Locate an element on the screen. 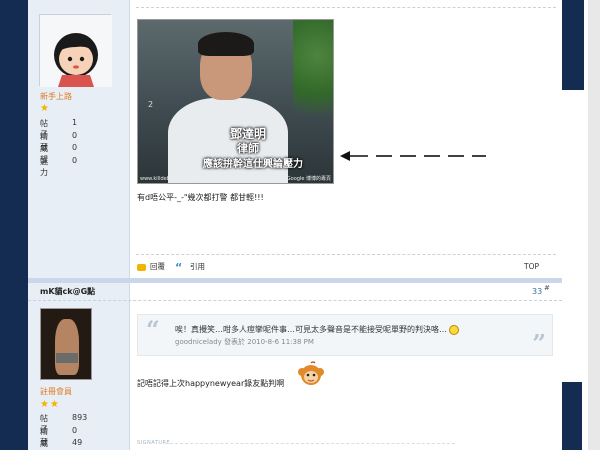 The image size is (600, 450). left-arrow-icon is located at coordinates (413, 156).